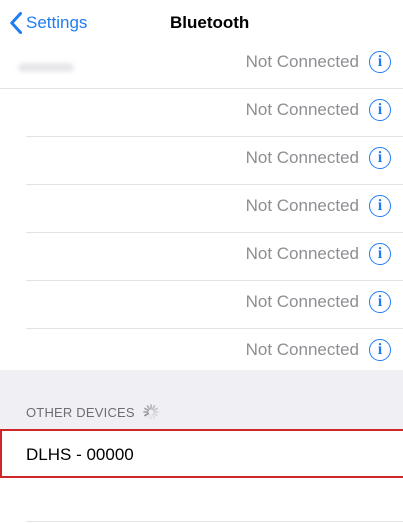 The image size is (403, 523). Describe the element at coordinates (46, 67) in the screenshot. I see `redacted-device-name` at that location.